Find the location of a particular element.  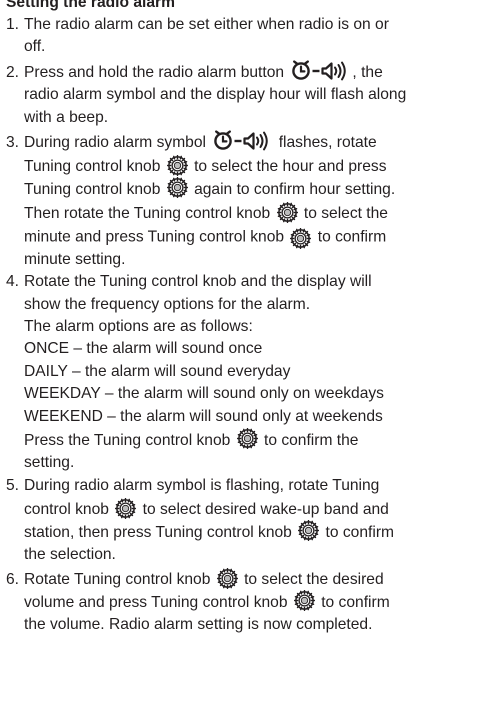

step-text: During radio alarm symbol is located at coordinates (115, 143).